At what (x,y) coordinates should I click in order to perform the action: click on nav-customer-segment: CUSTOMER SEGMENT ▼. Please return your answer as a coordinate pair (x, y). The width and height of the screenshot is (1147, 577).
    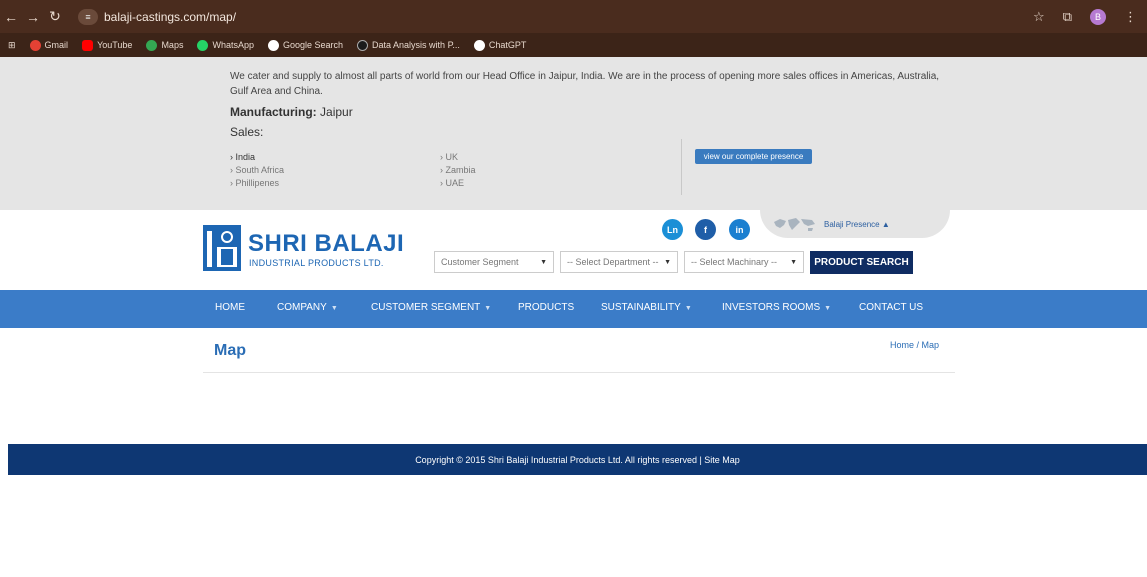
    Looking at the image, I should click on (431, 307).